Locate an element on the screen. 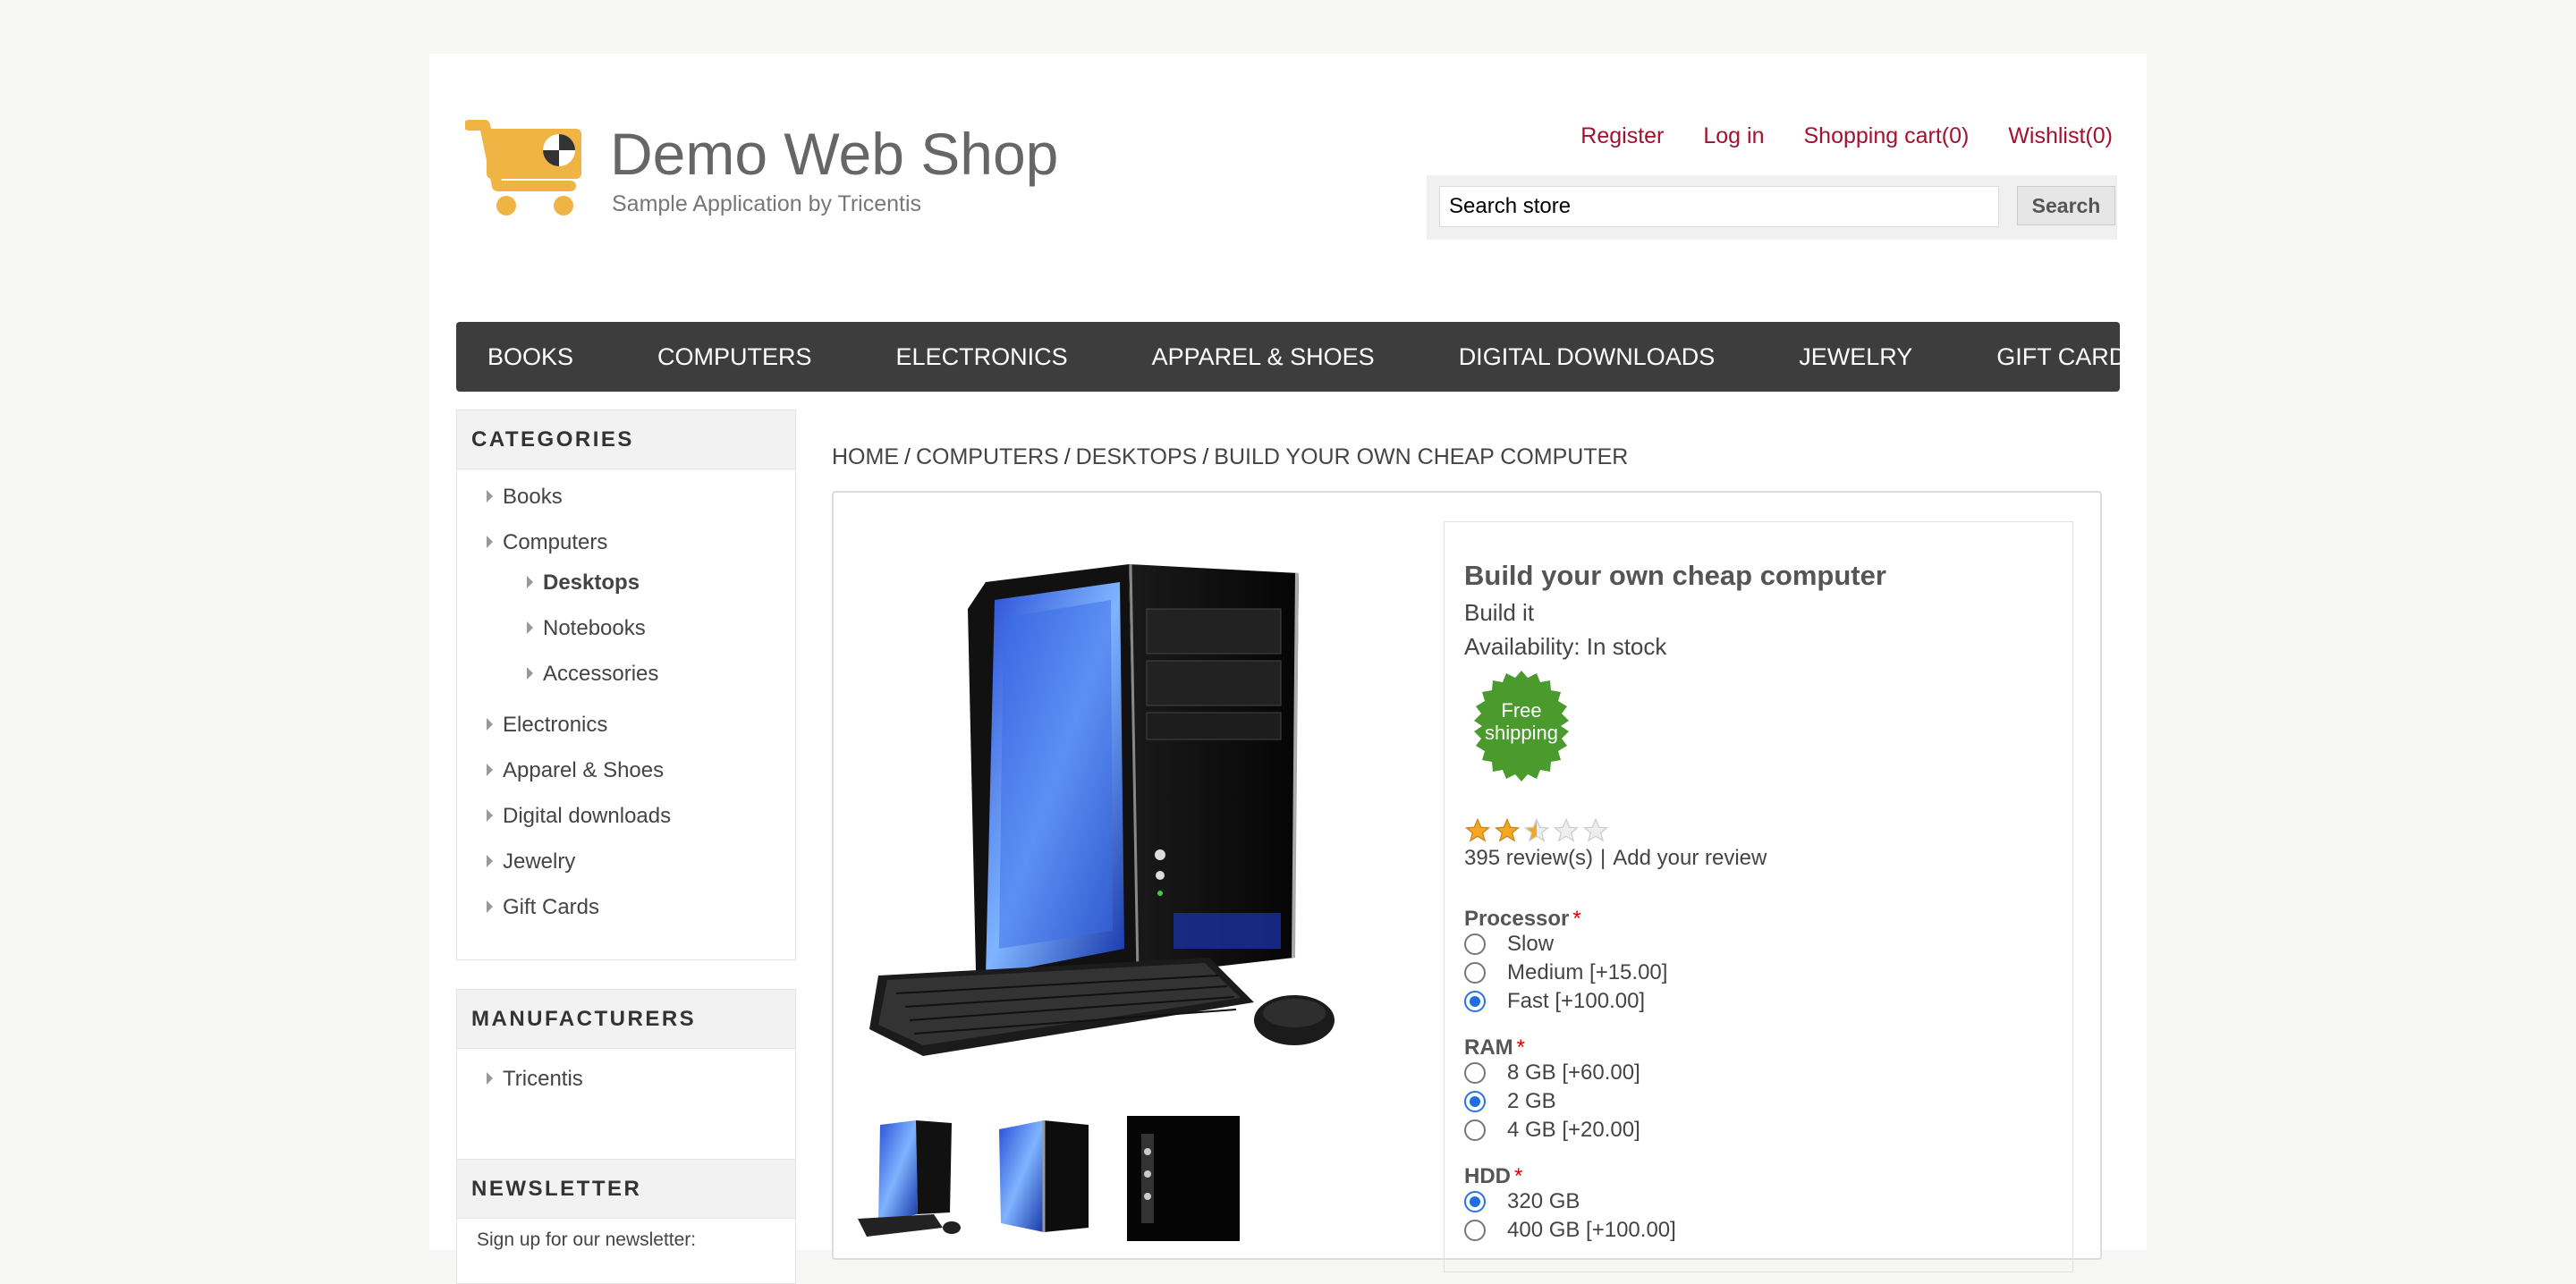 This screenshot has height=1284, width=2576. breadcrumb-computers: COMPUTERS is located at coordinates (987, 456).